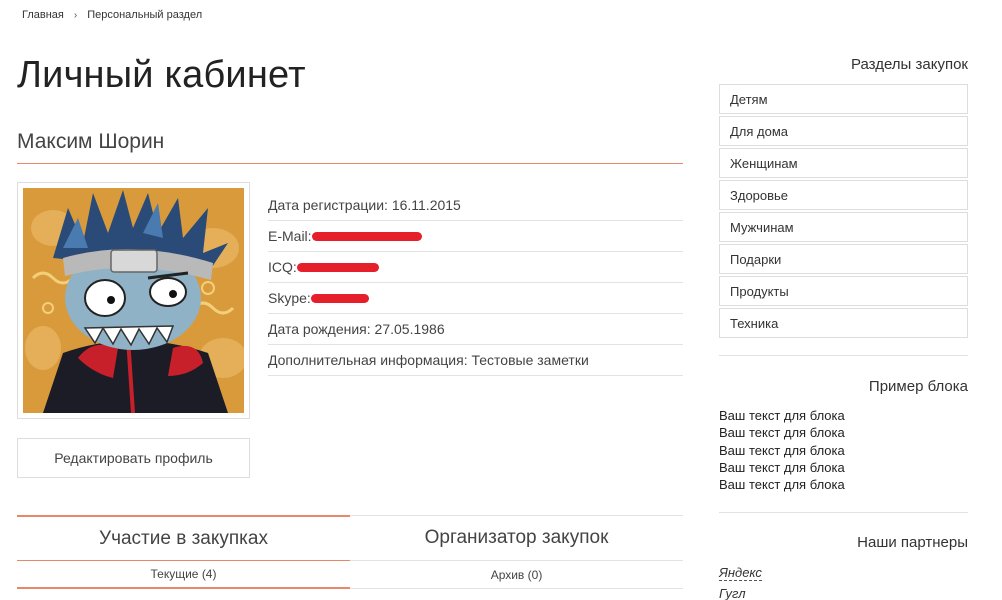 The image size is (1002, 600). Describe the element at coordinates (75, 15) in the screenshot. I see `chevron-right-icon: ›` at that location.